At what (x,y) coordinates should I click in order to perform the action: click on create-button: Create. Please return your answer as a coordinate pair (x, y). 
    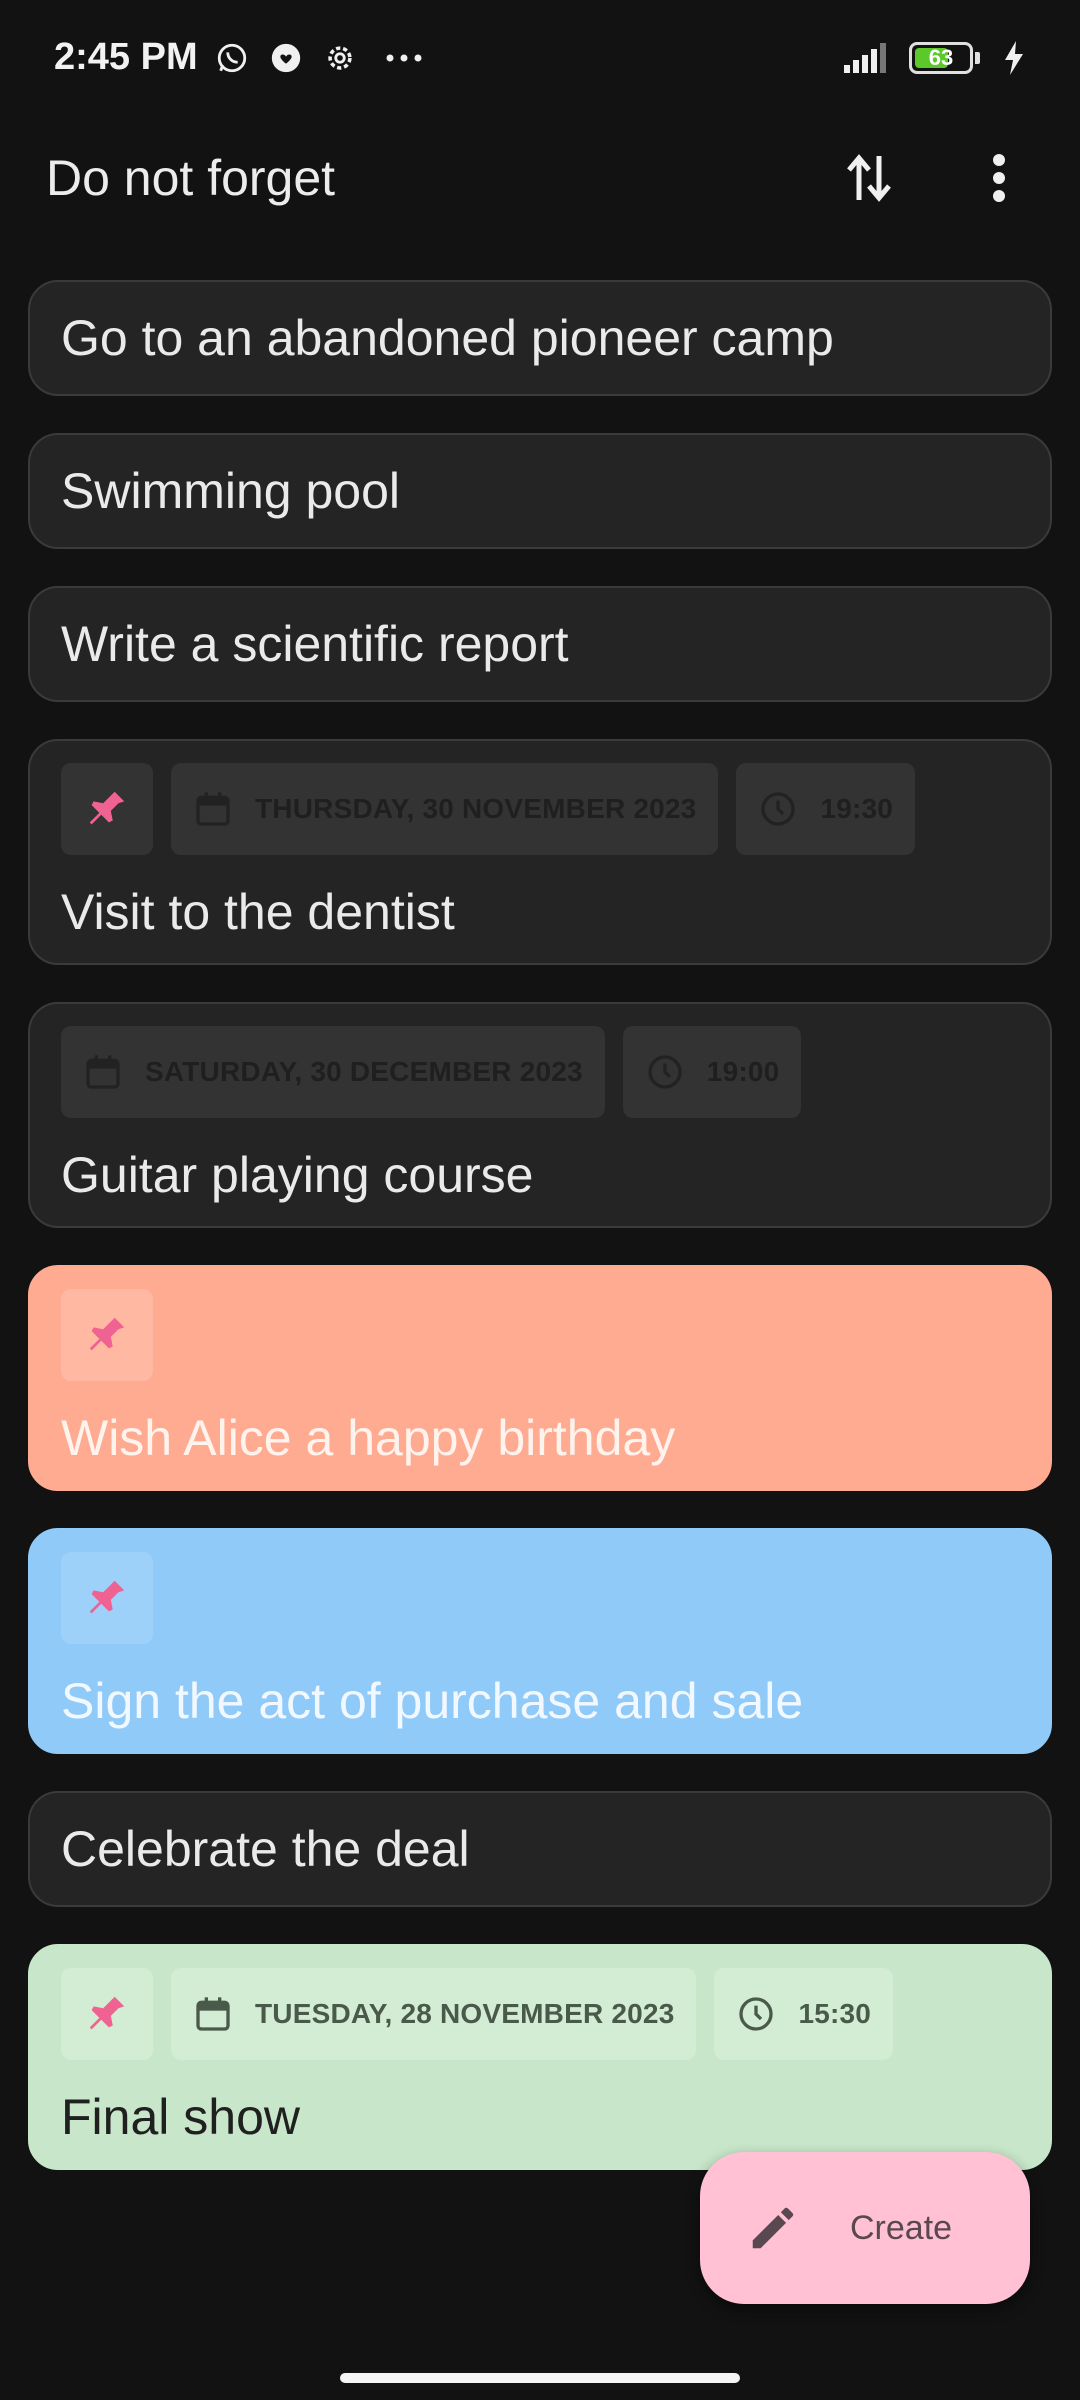
    Looking at the image, I should click on (865, 2228).